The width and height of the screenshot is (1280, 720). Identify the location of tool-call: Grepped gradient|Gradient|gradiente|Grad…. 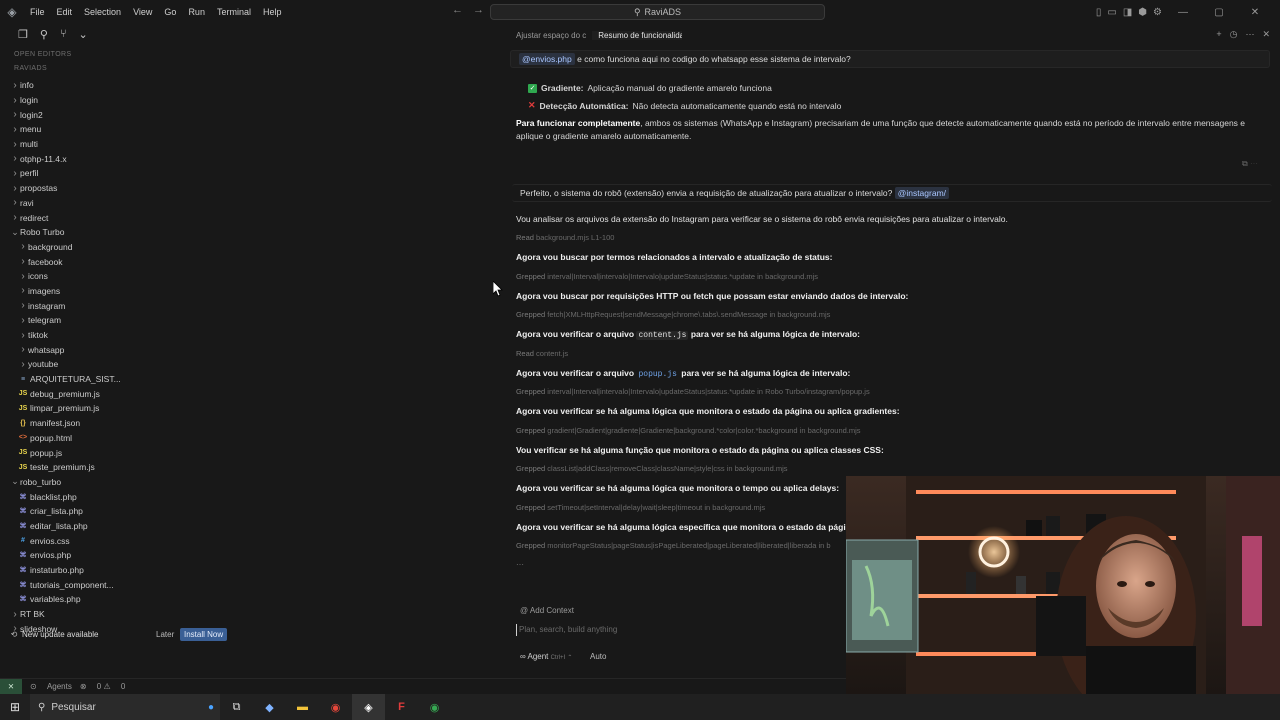
(688, 430).